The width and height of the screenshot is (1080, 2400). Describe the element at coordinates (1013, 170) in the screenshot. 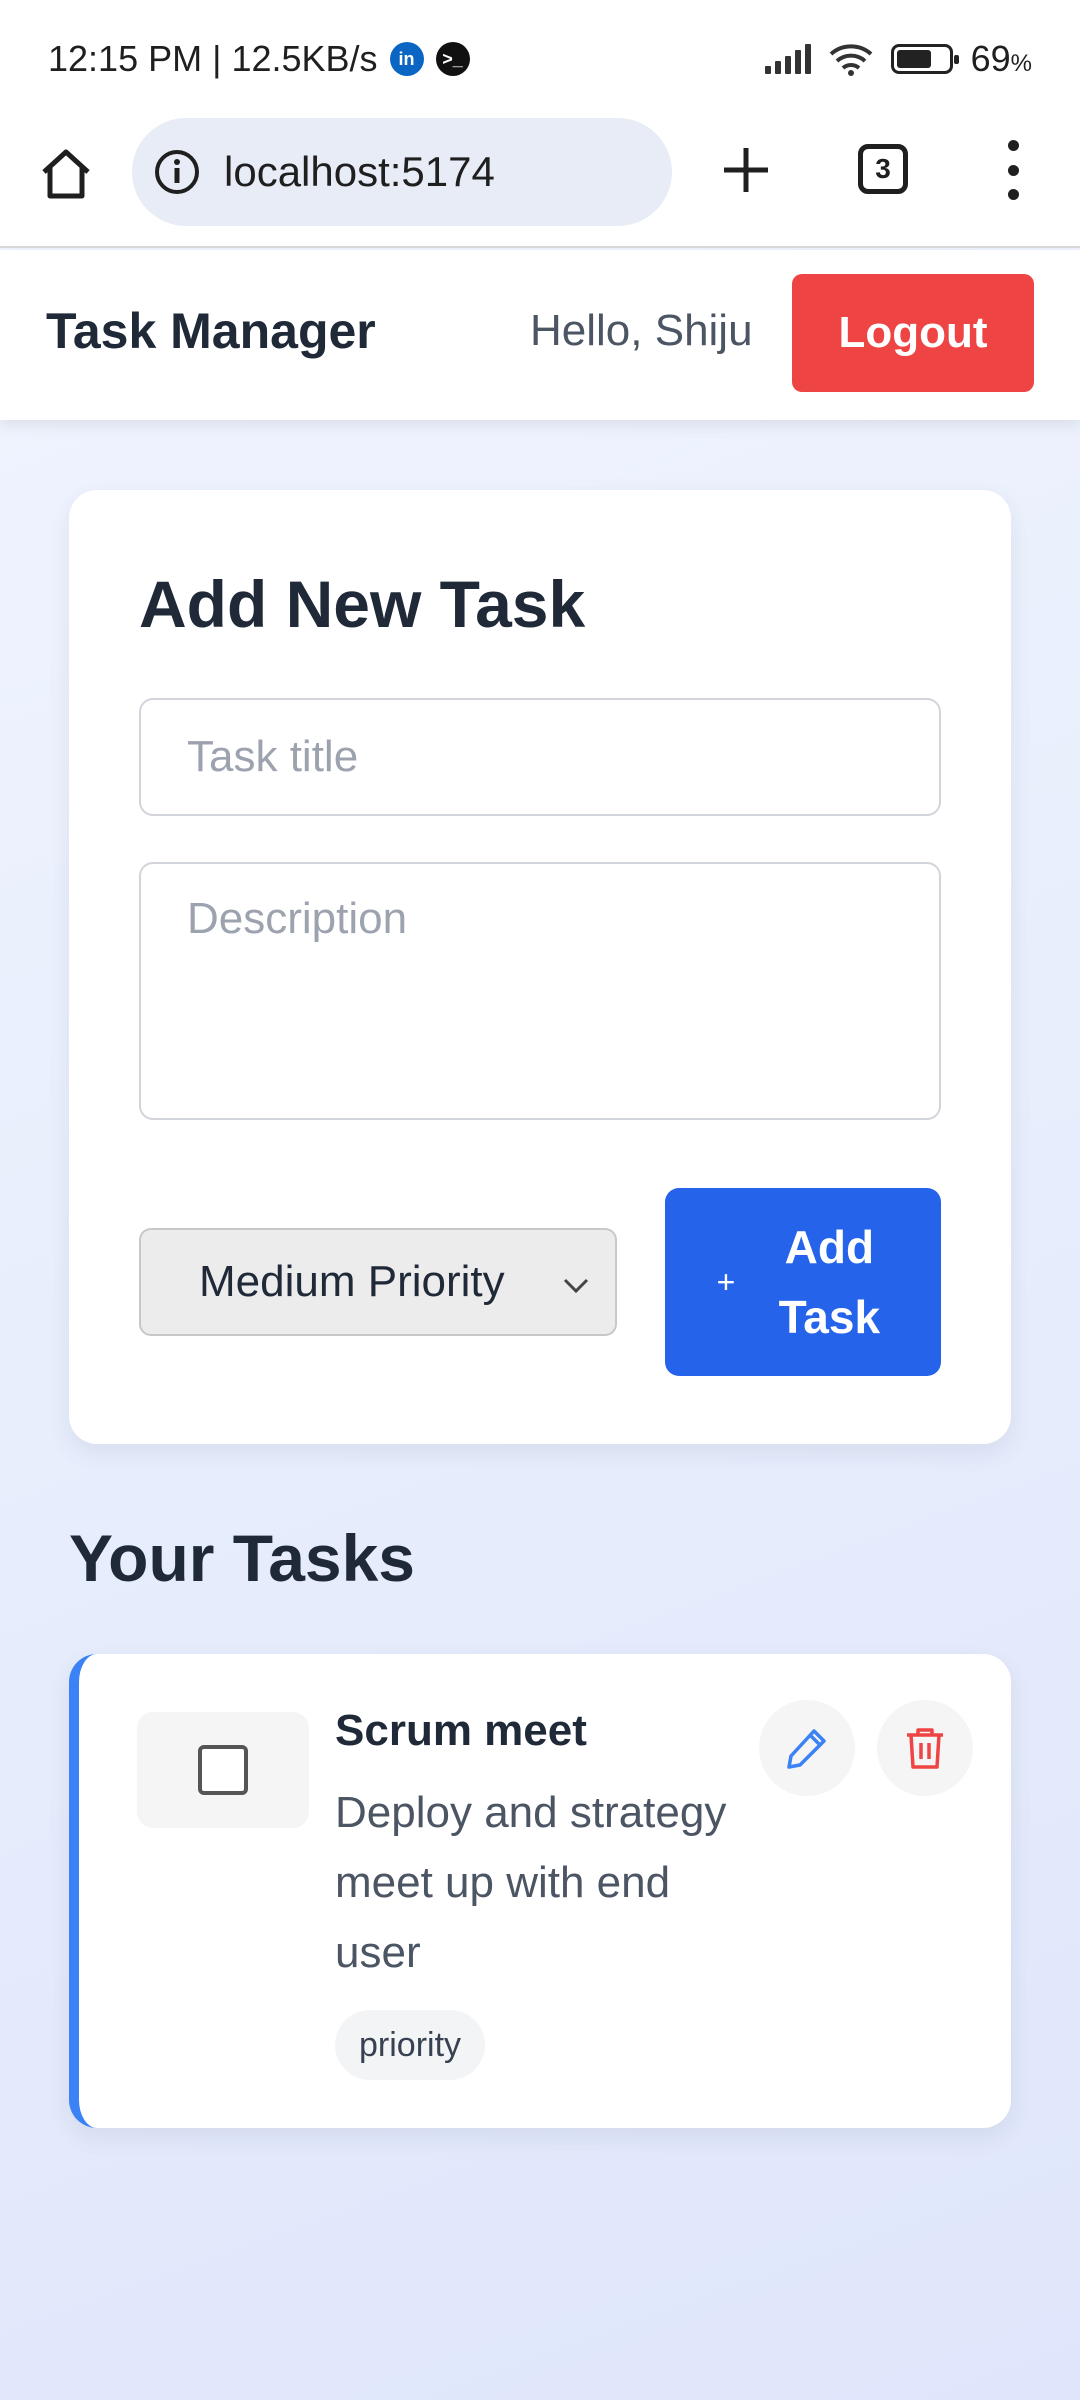

I see `more-menu-icon` at that location.